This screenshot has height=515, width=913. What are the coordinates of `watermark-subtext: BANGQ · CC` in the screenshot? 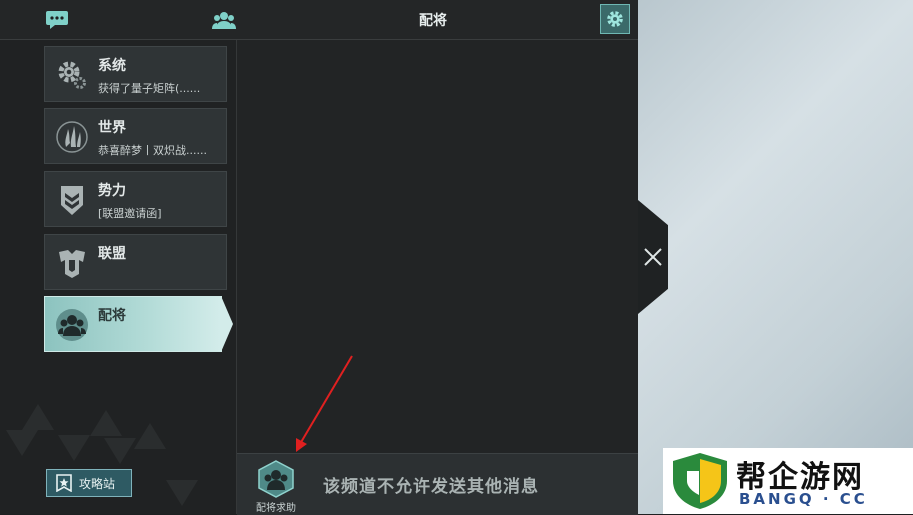 It's located at (803, 499).